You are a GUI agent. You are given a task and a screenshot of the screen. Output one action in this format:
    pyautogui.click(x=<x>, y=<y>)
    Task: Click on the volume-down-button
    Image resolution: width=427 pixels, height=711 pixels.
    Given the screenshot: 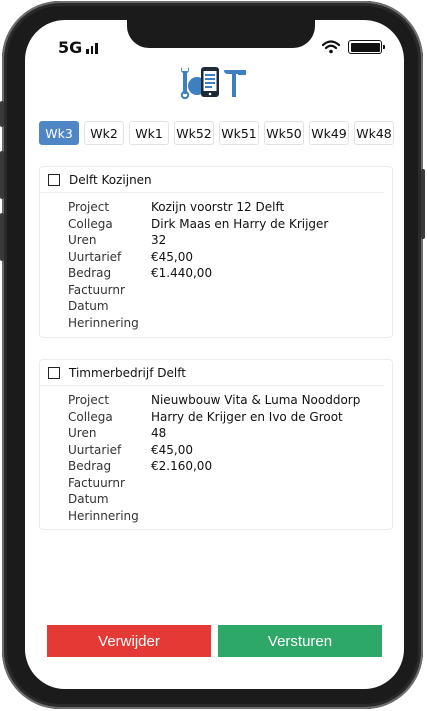 What is the action you would take?
    pyautogui.click(x=2, y=237)
    